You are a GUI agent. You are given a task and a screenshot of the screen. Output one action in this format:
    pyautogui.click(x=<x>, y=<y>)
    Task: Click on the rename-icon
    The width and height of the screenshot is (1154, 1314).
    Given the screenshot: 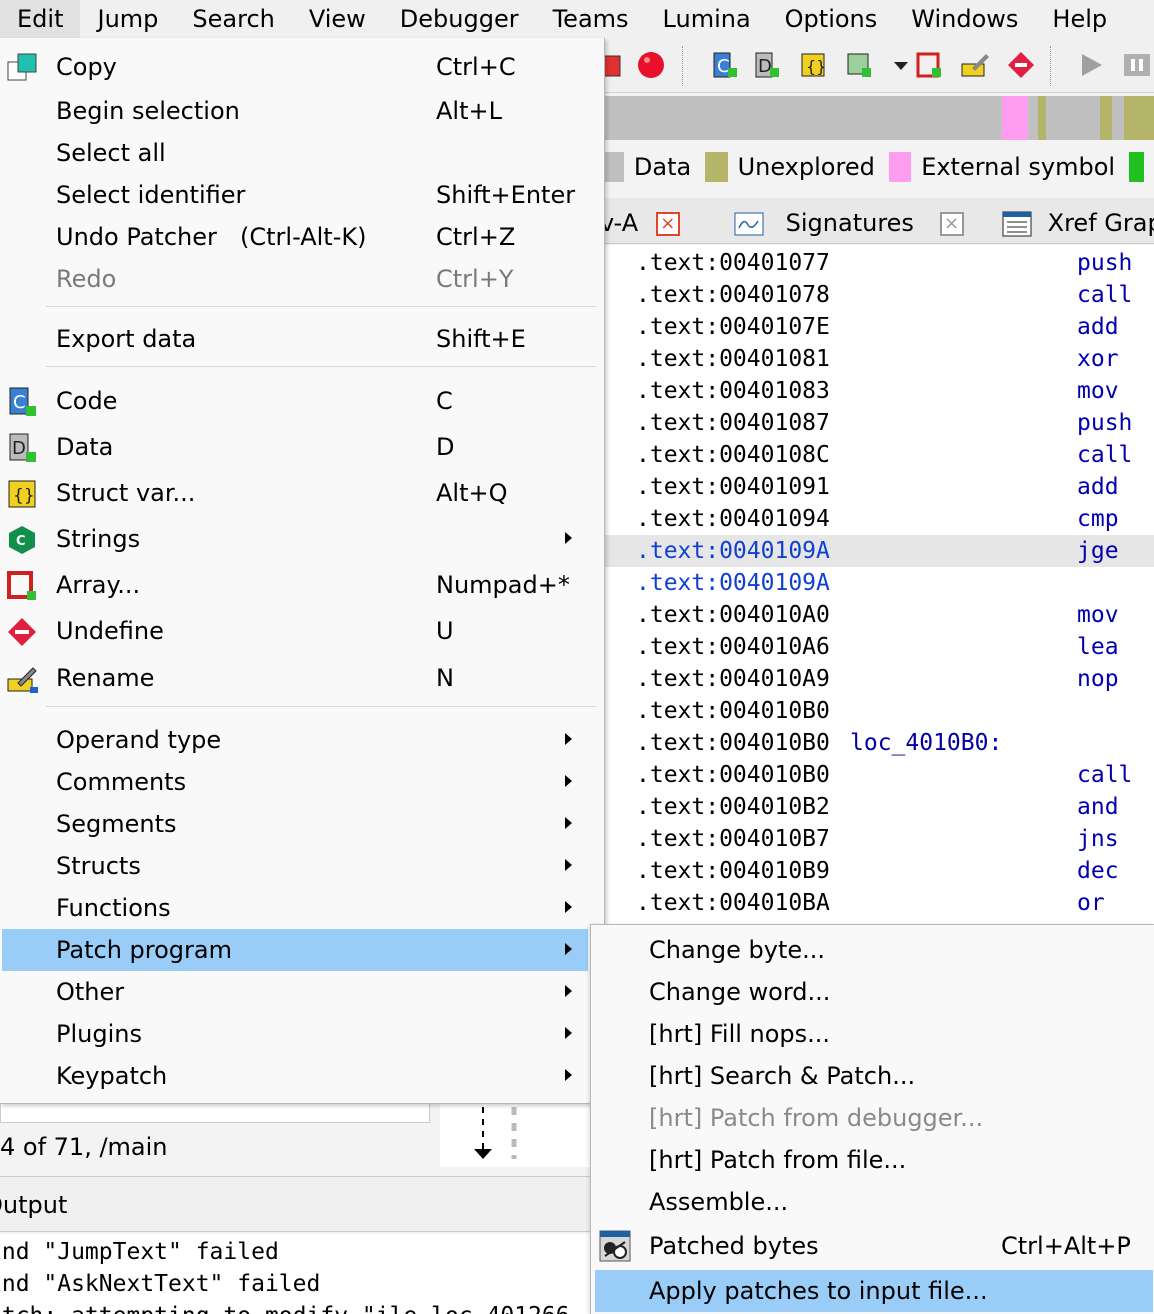 What is the action you would take?
    pyautogui.click(x=975, y=65)
    